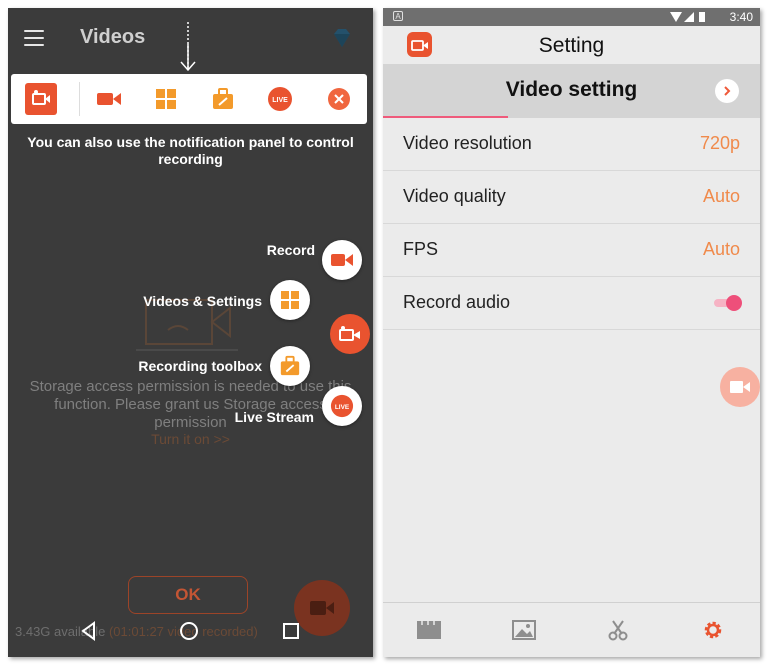  What do you see at coordinates (34, 40) in the screenshot?
I see `menu-icon` at bounding box center [34, 40].